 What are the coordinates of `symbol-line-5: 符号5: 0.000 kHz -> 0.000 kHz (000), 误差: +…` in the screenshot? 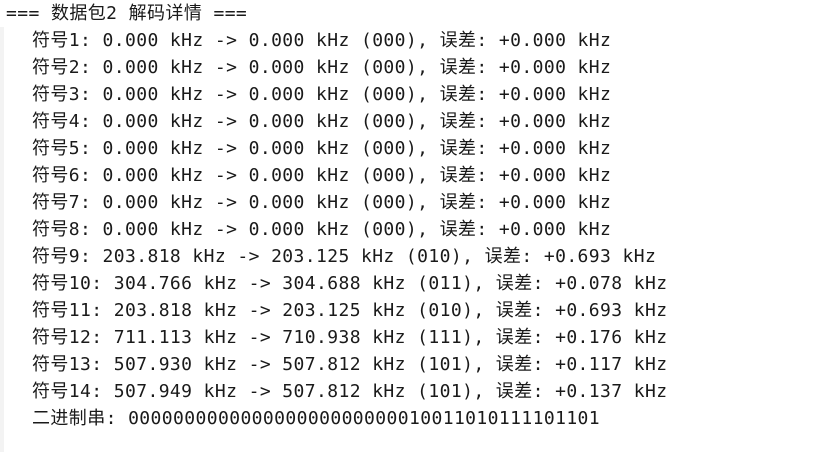 It's located at (322, 148).